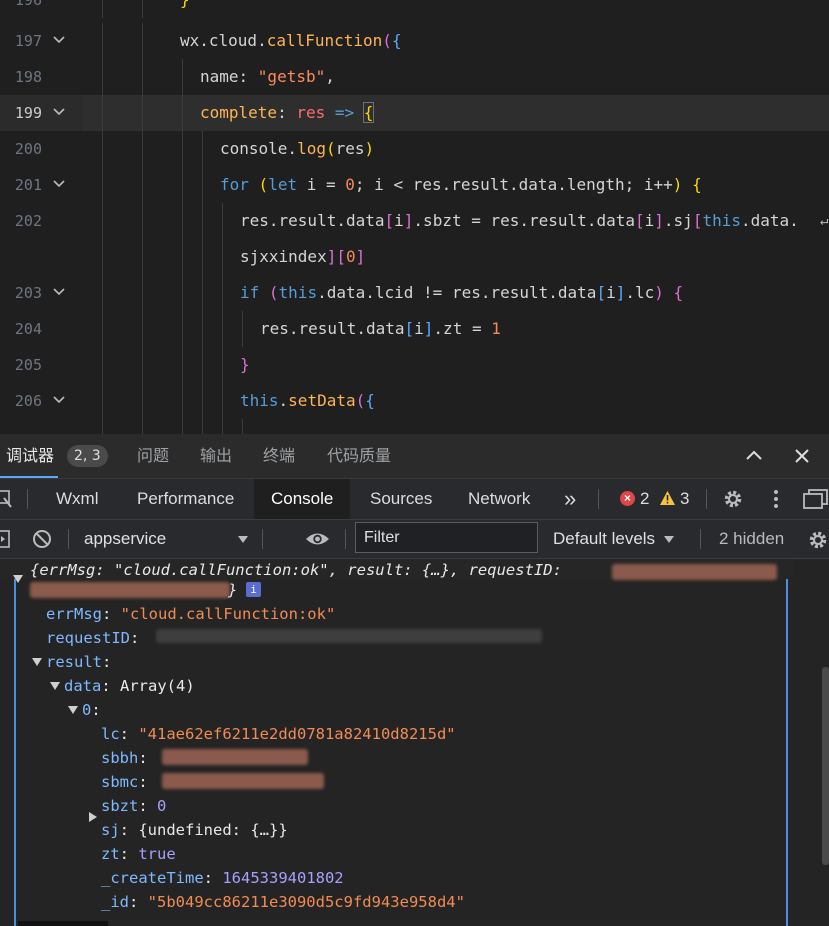 The width and height of the screenshot is (829, 926). Describe the element at coordinates (414, 149) in the screenshot. I see `code-line: 200 console.log(res)` at that location.